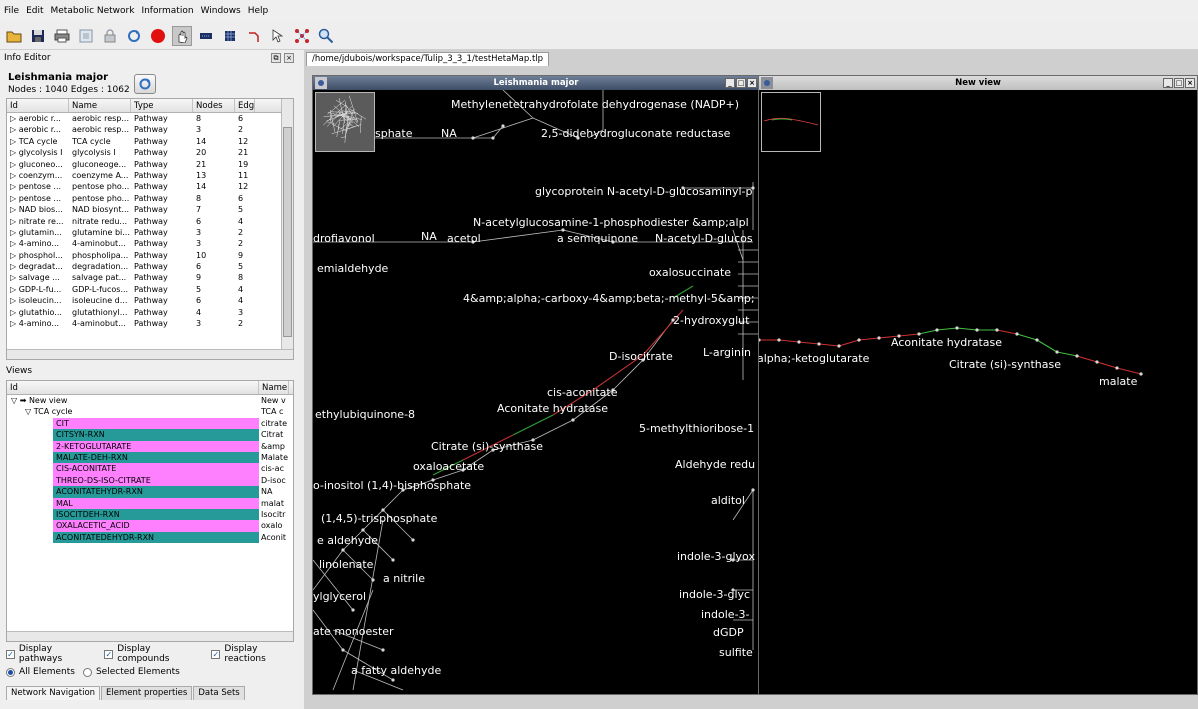 This screenshot has height=709, width=1198. Describe the element at coordinates (150, 526) in the screenshot. I see `view-element-row: OXALACETIC_ACID oxalo` at that location.